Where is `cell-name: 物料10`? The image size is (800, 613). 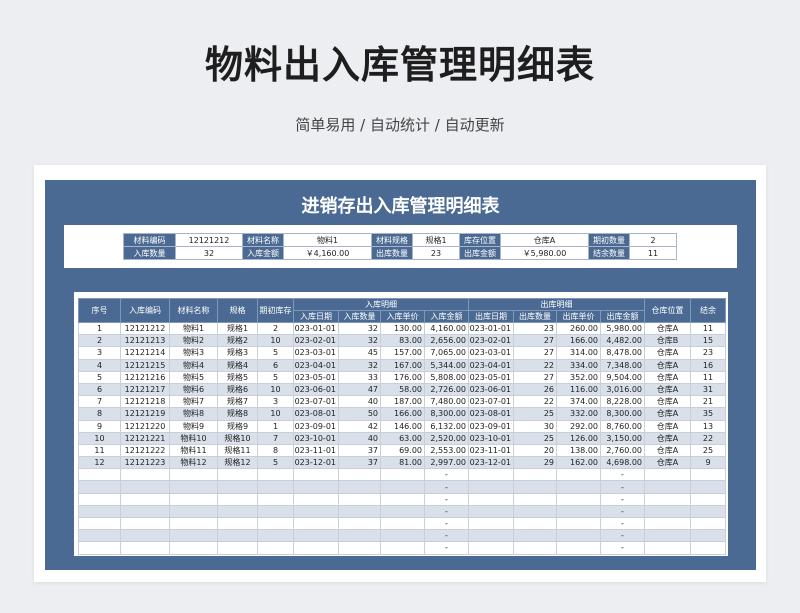
cell-name: 物料10 is located at coordinates (193, 438).